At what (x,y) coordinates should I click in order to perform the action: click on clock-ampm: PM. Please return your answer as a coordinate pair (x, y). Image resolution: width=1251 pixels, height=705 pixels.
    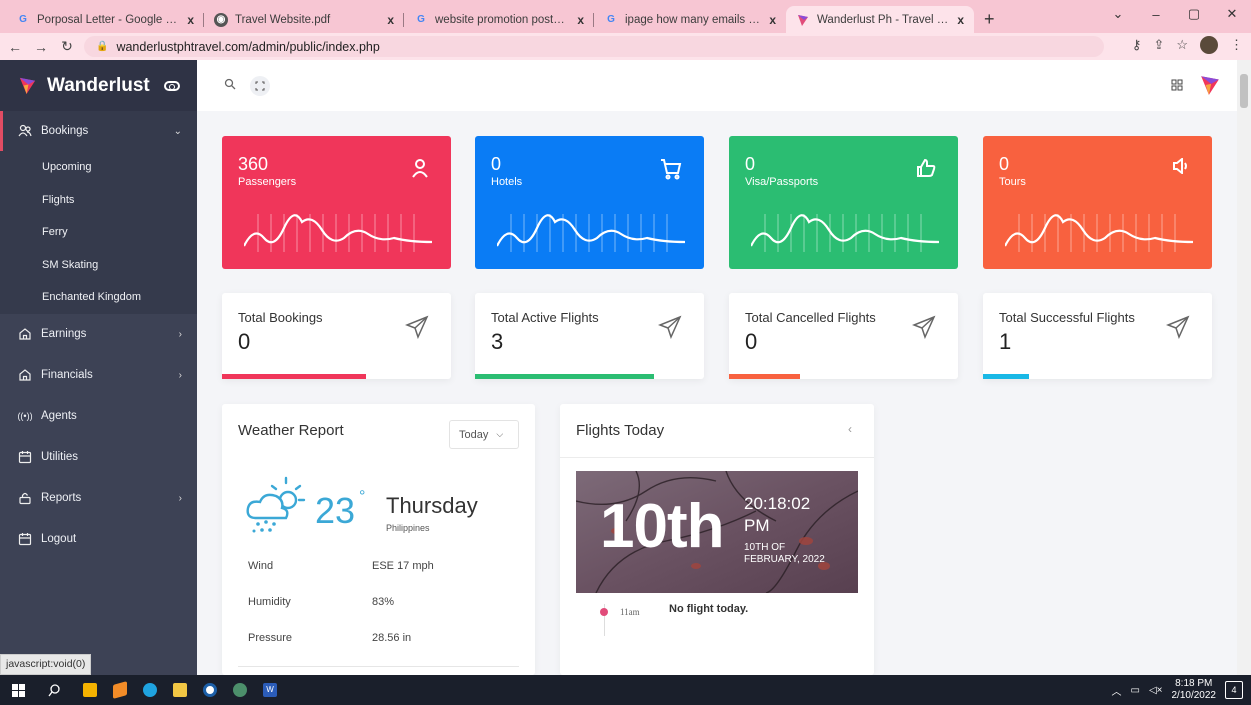
    Looking at the image, I should click on (757, 525).